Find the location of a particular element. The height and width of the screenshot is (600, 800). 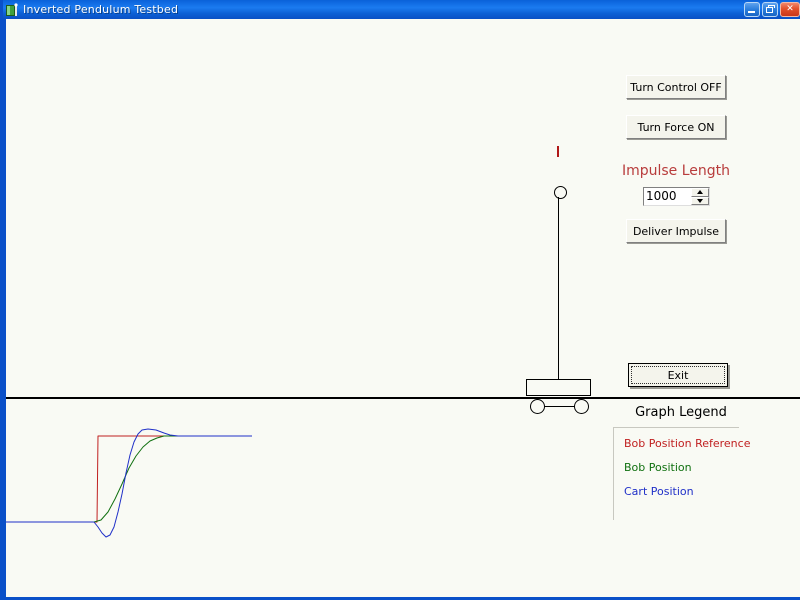

deliver-impulse-button: Deliver Impulse is located at coordinates (676, 231).